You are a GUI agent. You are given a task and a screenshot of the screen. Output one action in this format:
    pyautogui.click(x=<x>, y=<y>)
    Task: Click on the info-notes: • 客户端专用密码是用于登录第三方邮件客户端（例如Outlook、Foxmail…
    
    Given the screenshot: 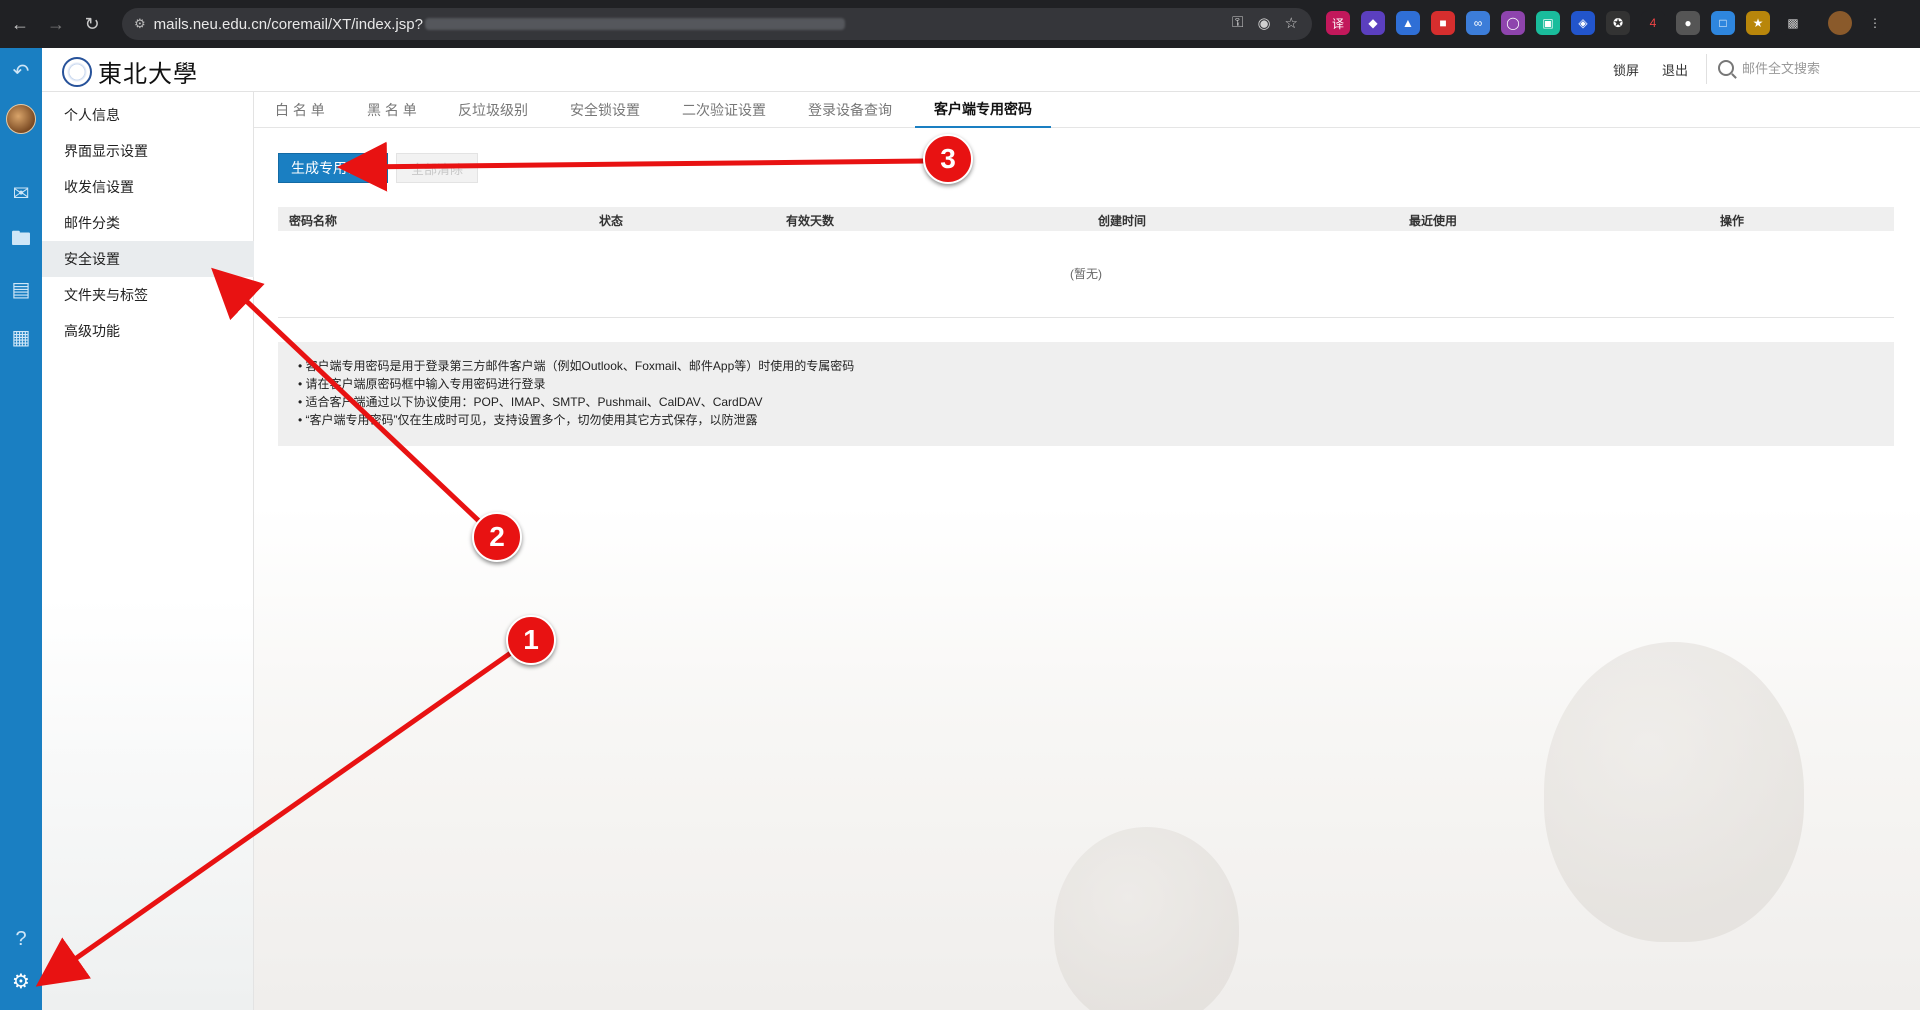 What is the action you would take?
    pyautogui.click(x=1086, y=394)
    